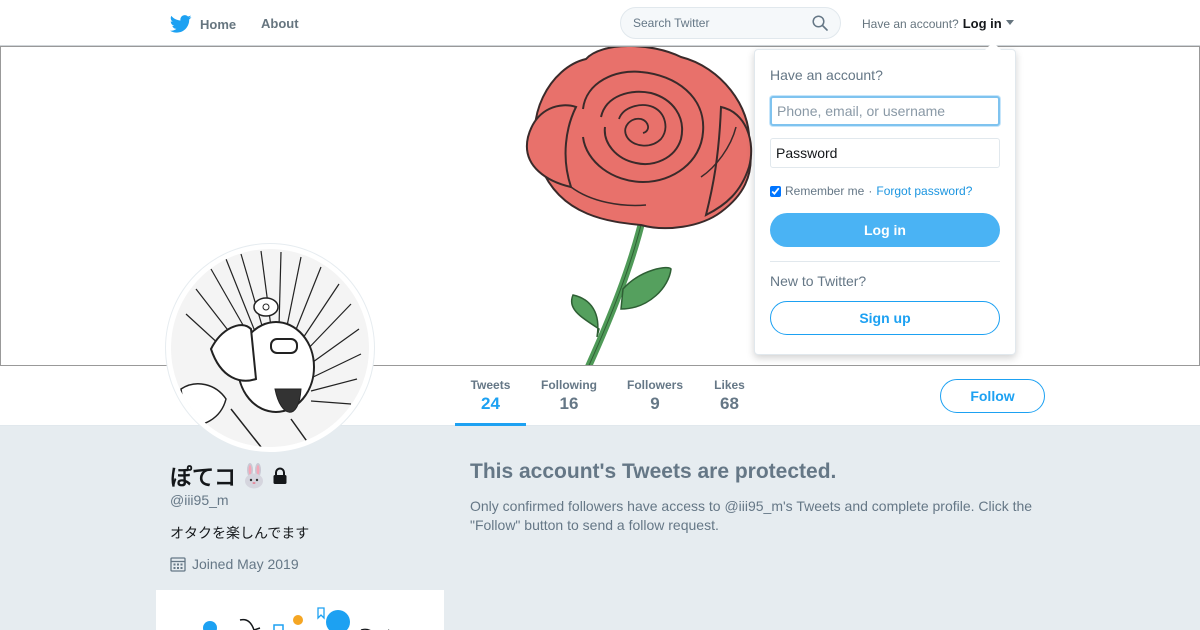  What do you see at coordinates (820, 23) in the screenshot?
I see `search-icon` at bounding box center [820, 23].